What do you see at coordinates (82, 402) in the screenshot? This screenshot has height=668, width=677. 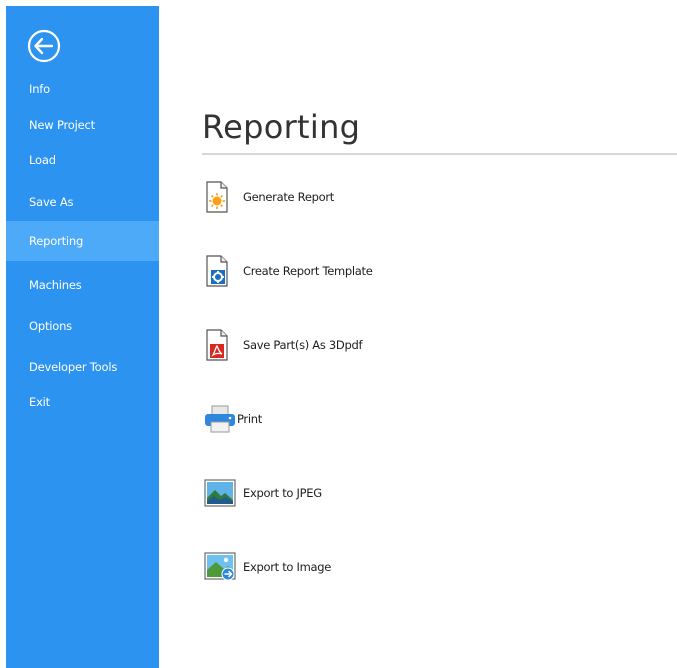 I see `sidebar-item-exit: Exit` at bounding box center [82, 402].